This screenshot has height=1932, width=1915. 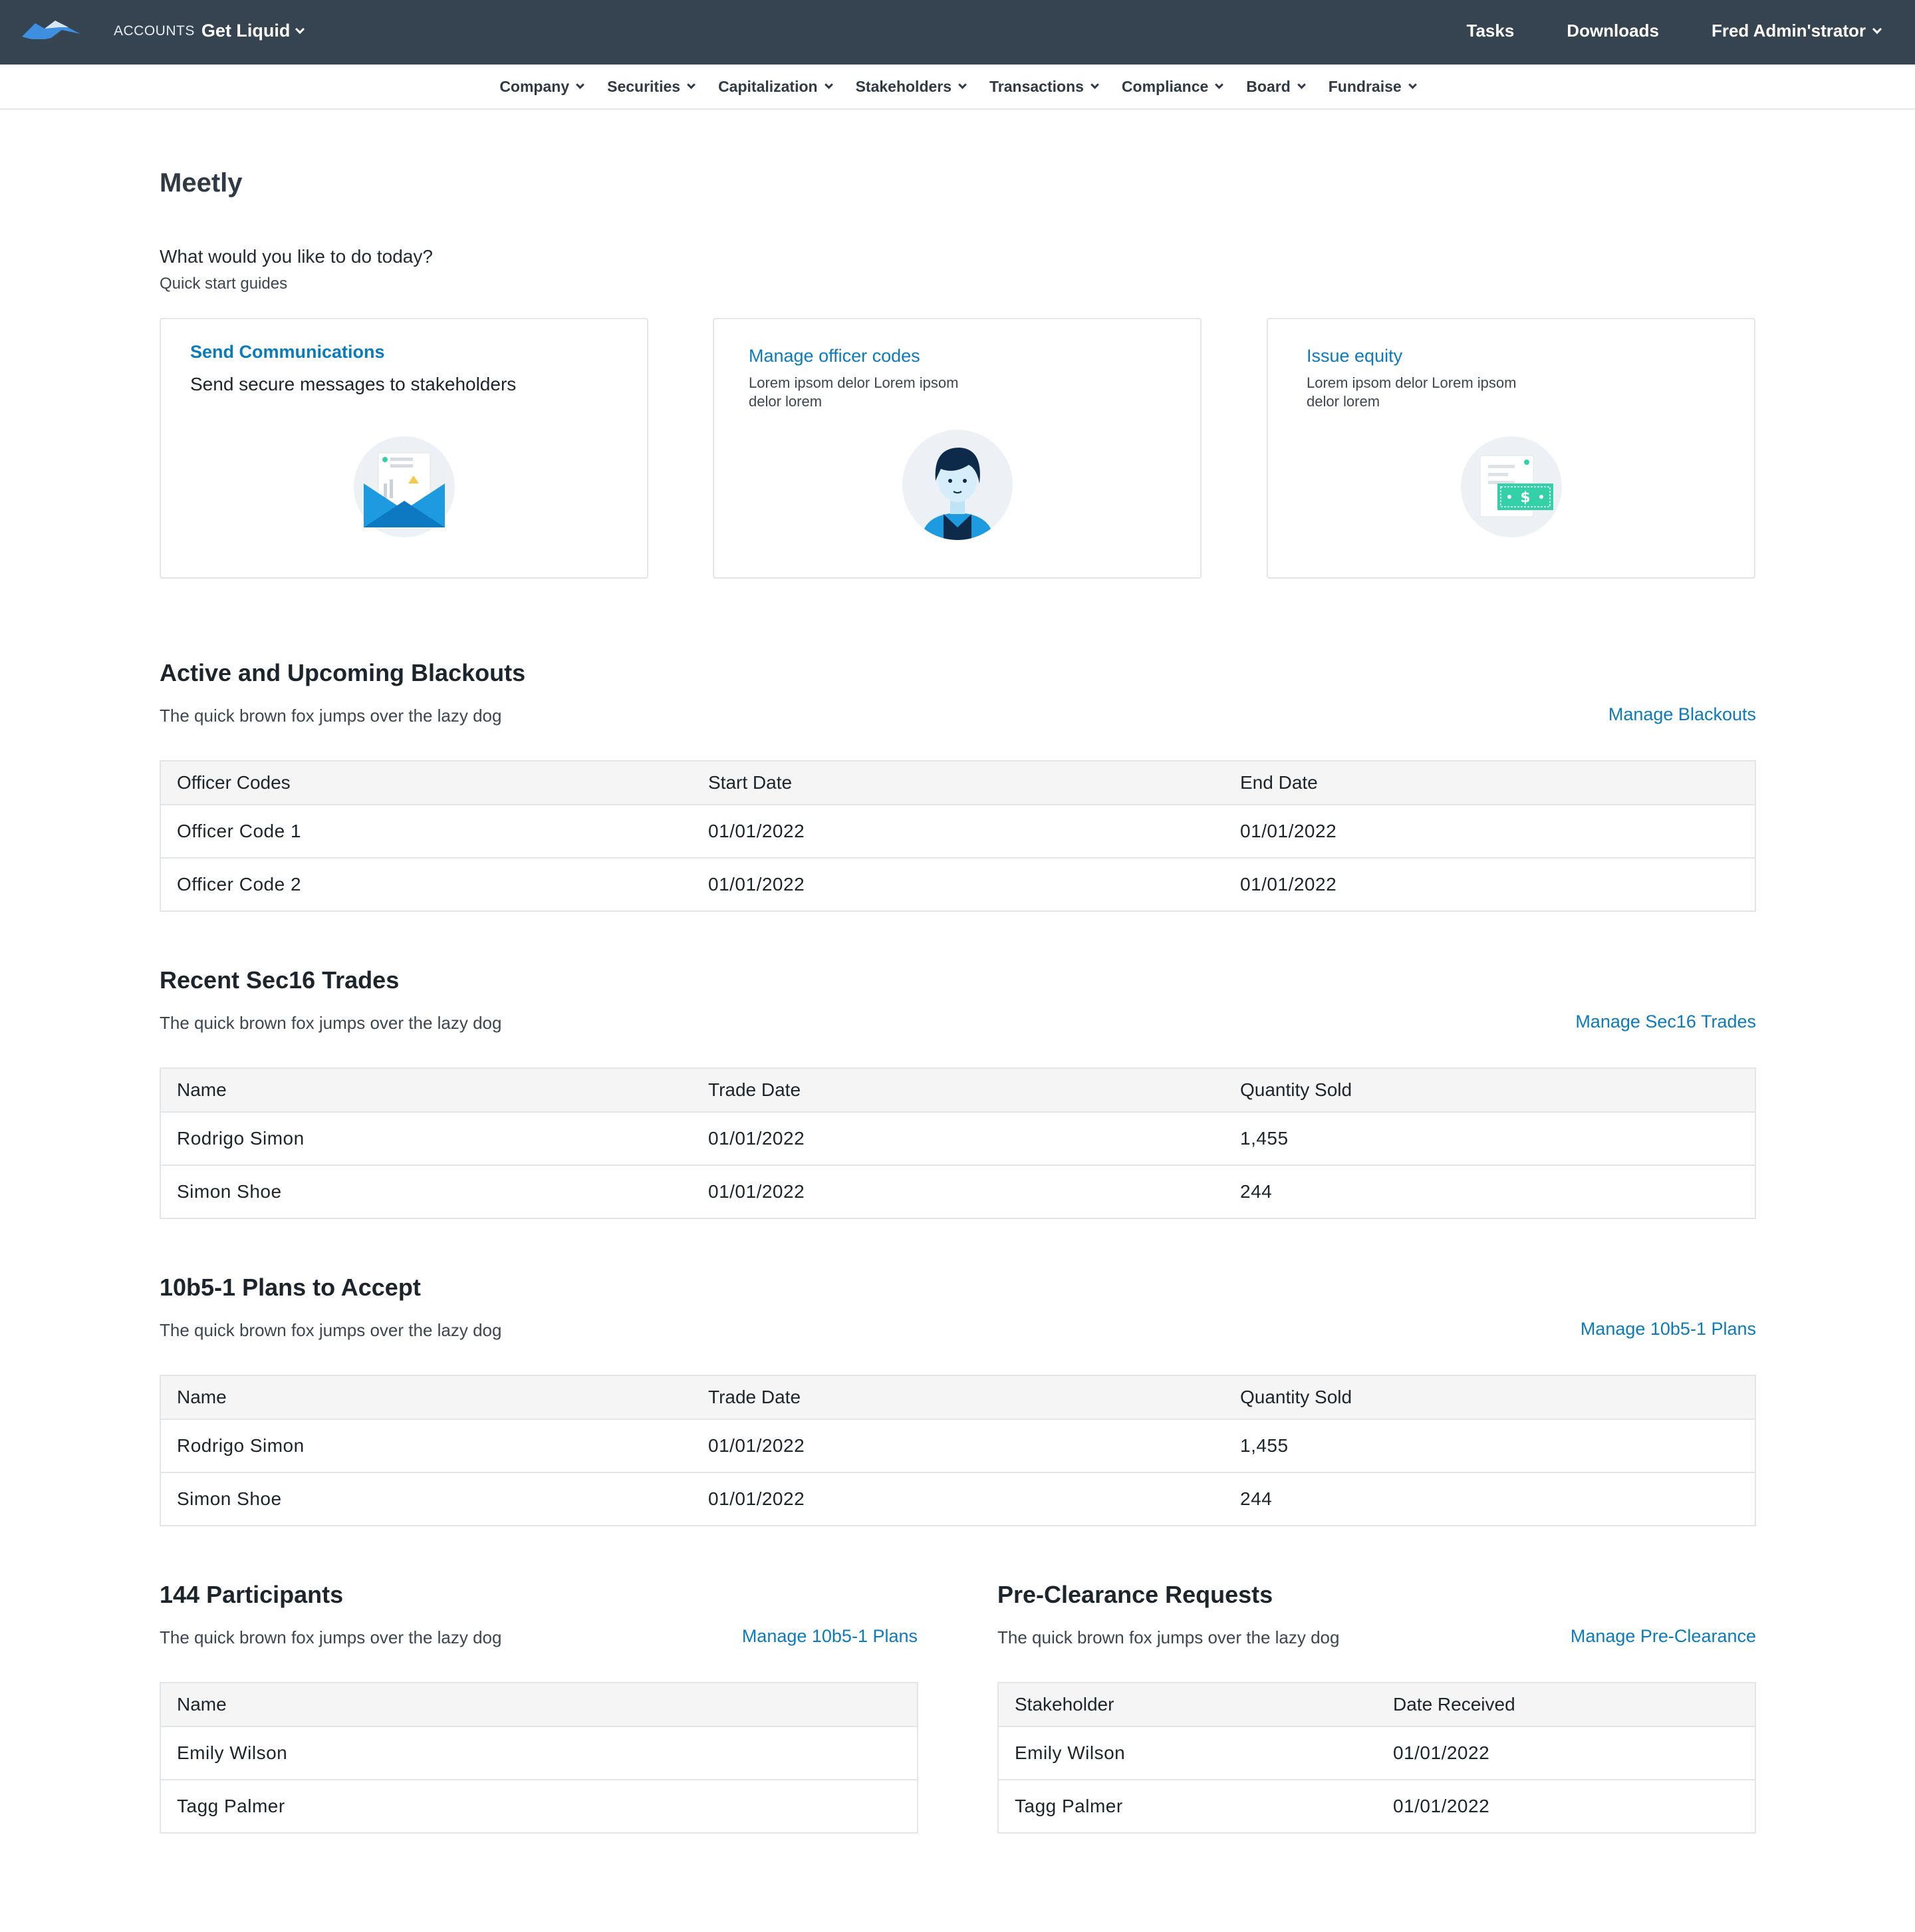 I want to click on table-row: Tagg Palmer 01/01/2022, so click(x=1376, y=1806).